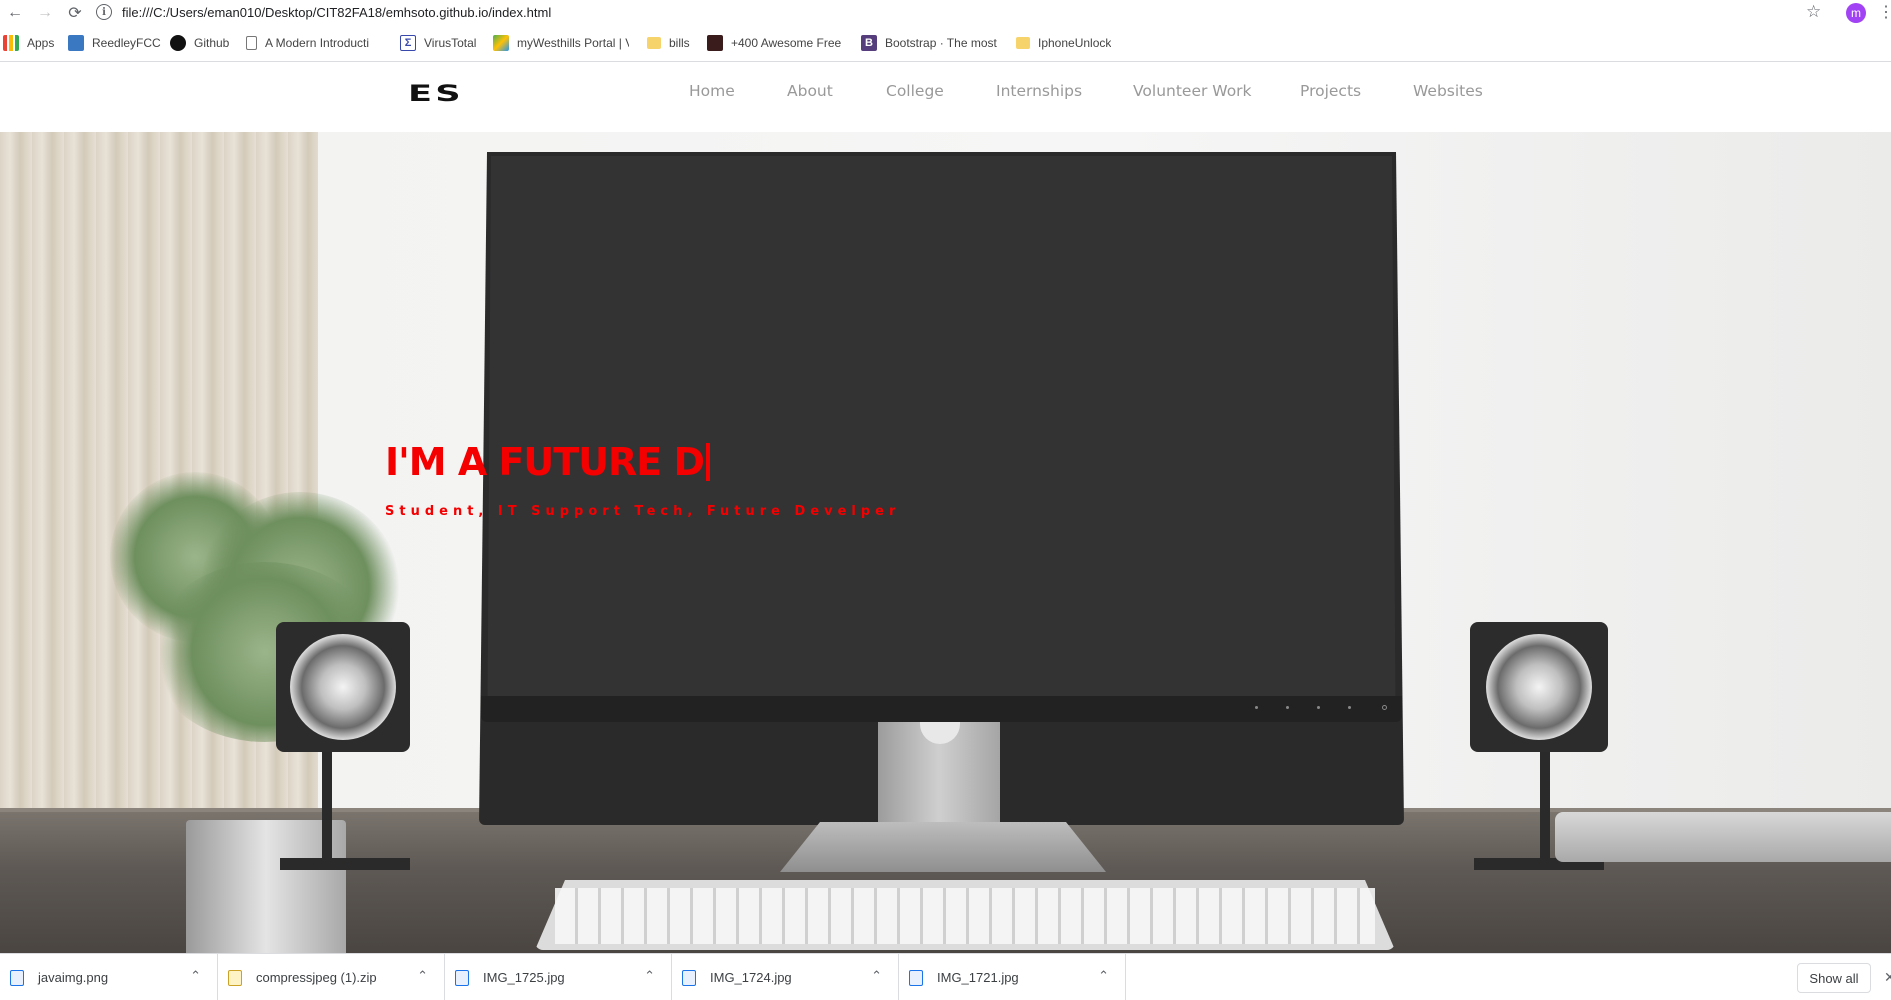  I want to click on right-speaker-stand, so click(1545, 807).